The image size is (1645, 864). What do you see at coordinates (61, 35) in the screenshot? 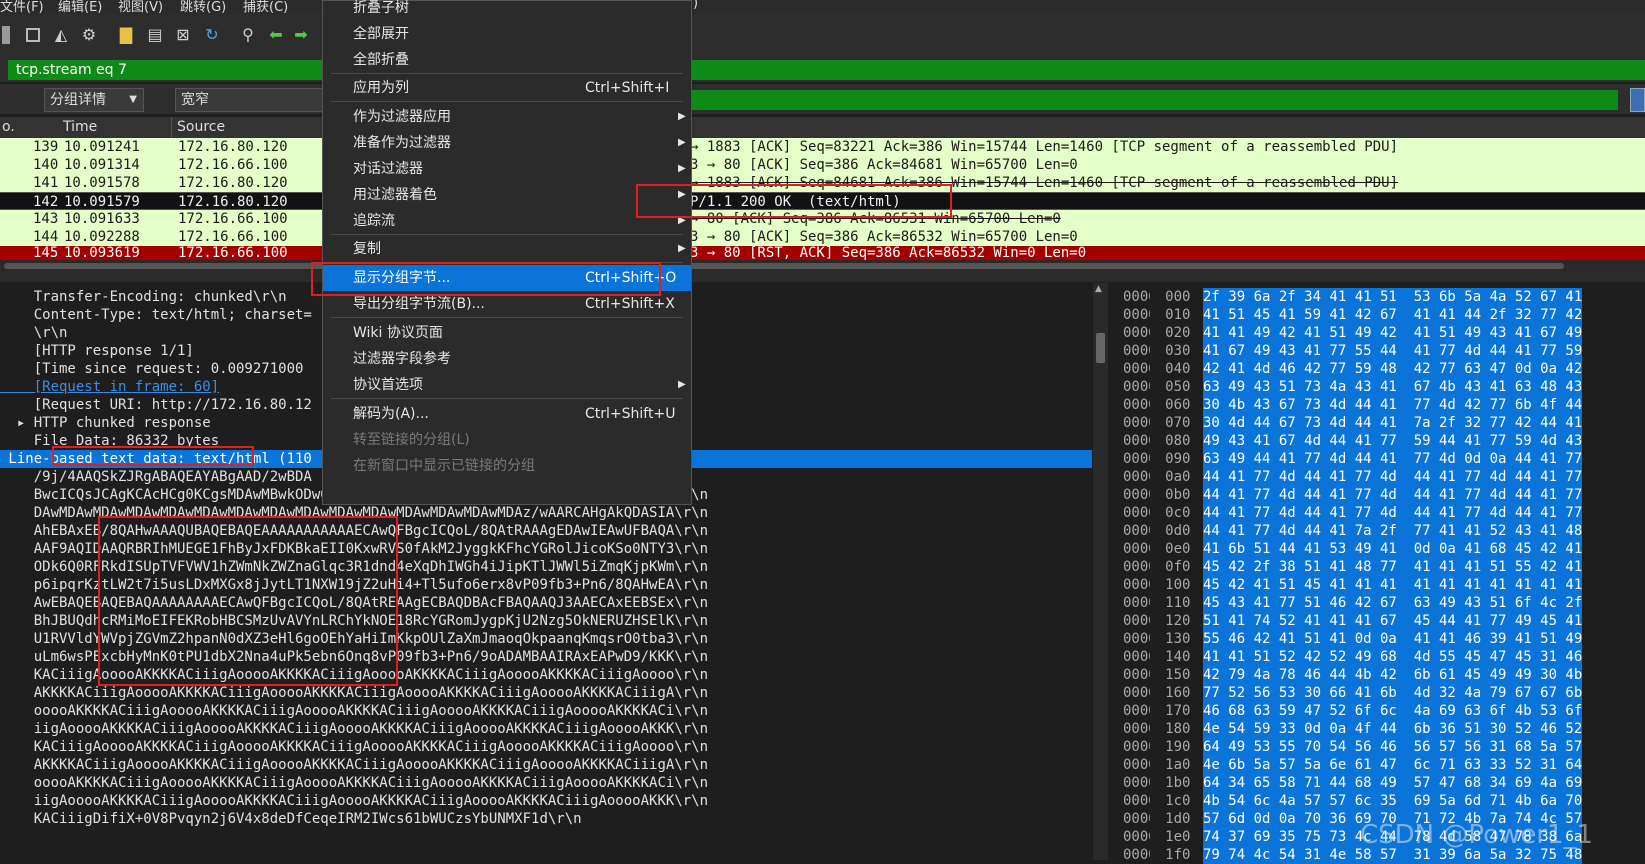
I see `restart-capture-icon: ◭` at bounding box center [61, 35].